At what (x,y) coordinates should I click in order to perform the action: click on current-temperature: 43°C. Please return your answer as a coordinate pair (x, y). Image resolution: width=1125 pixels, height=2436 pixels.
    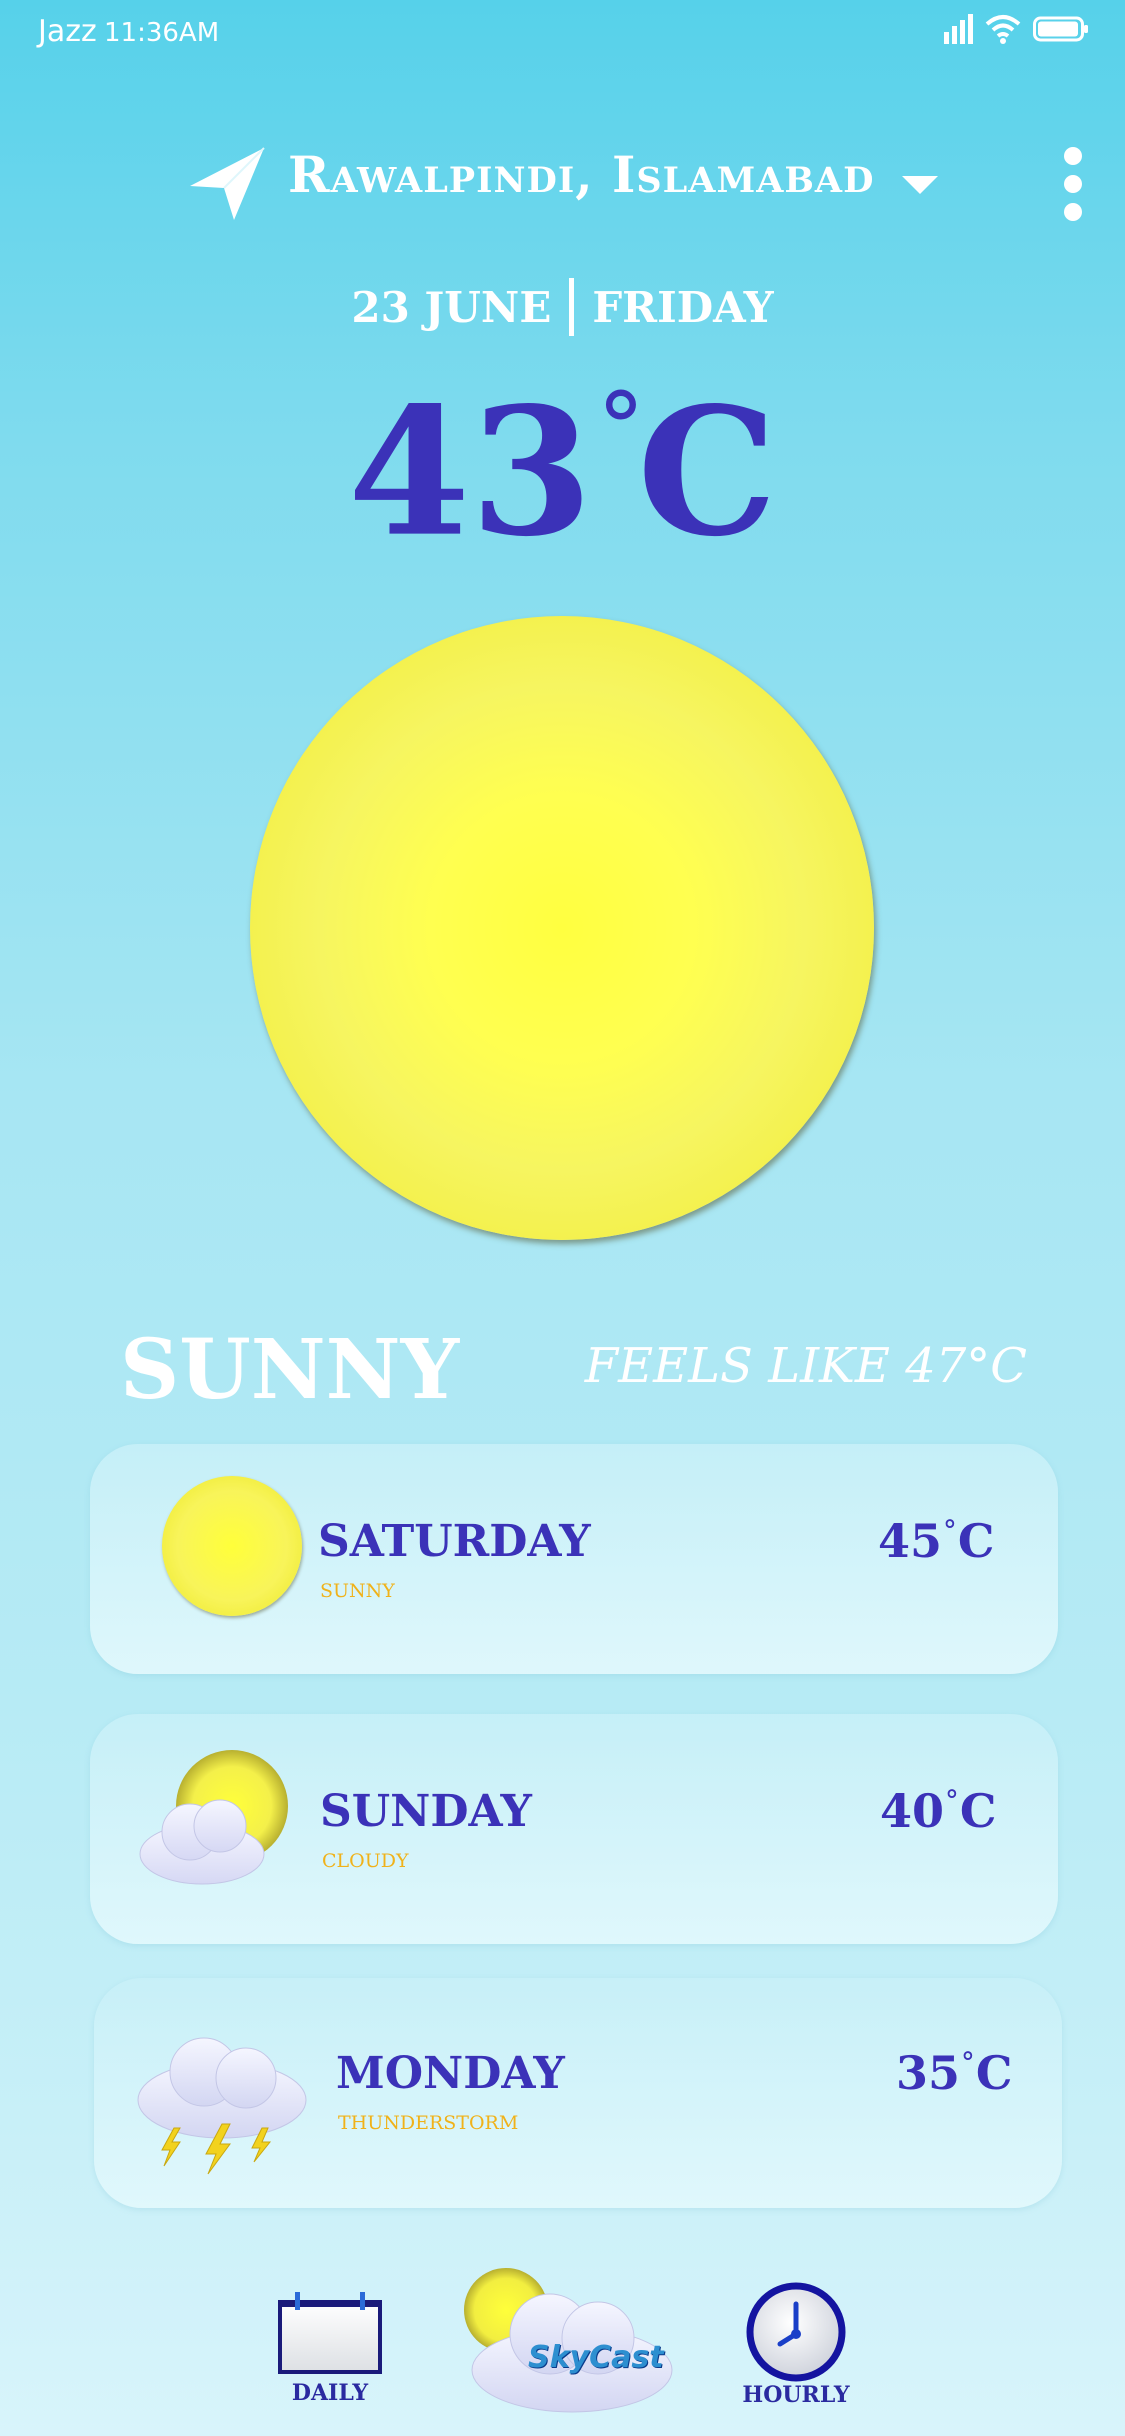
    Looking at the image, I should click on (562, 470).